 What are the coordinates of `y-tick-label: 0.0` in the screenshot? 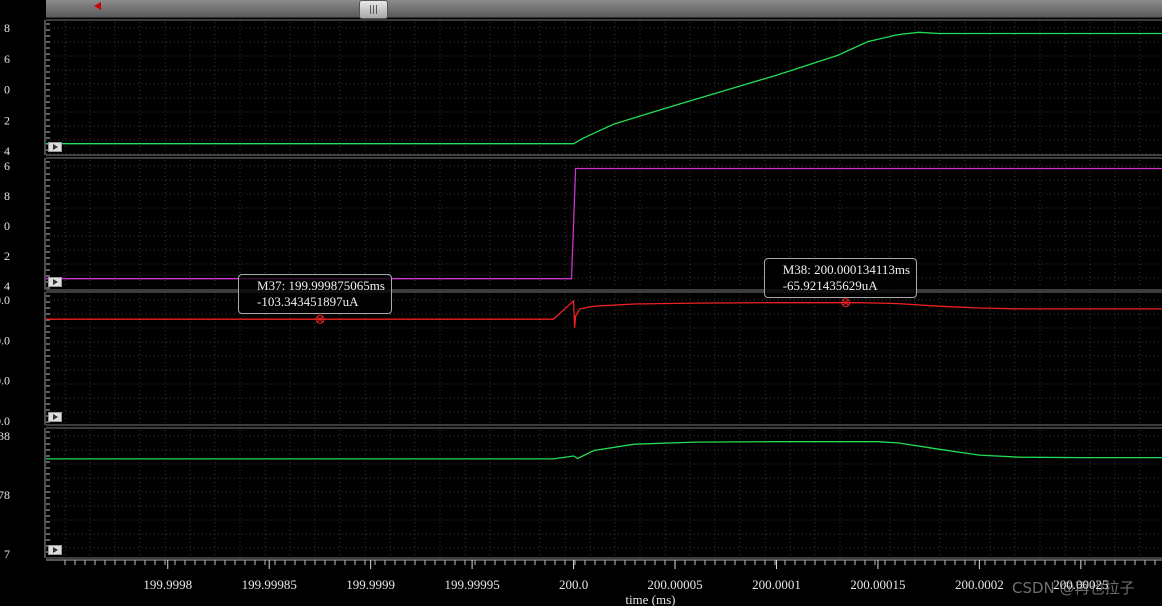 It's located at (5, 300).